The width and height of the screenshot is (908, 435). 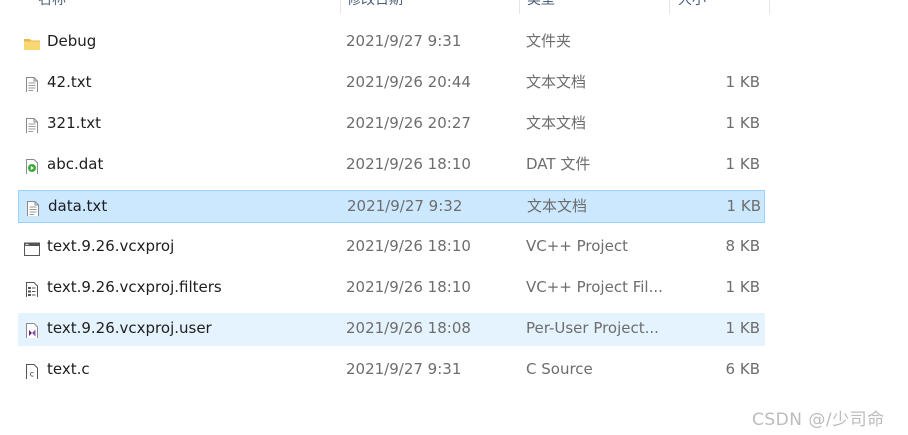 What do you see at coordinates (134, 287) in the screenshot?
I see `file-name: text.9.26.vcxproj.filters` at bounding box center [134, 287].